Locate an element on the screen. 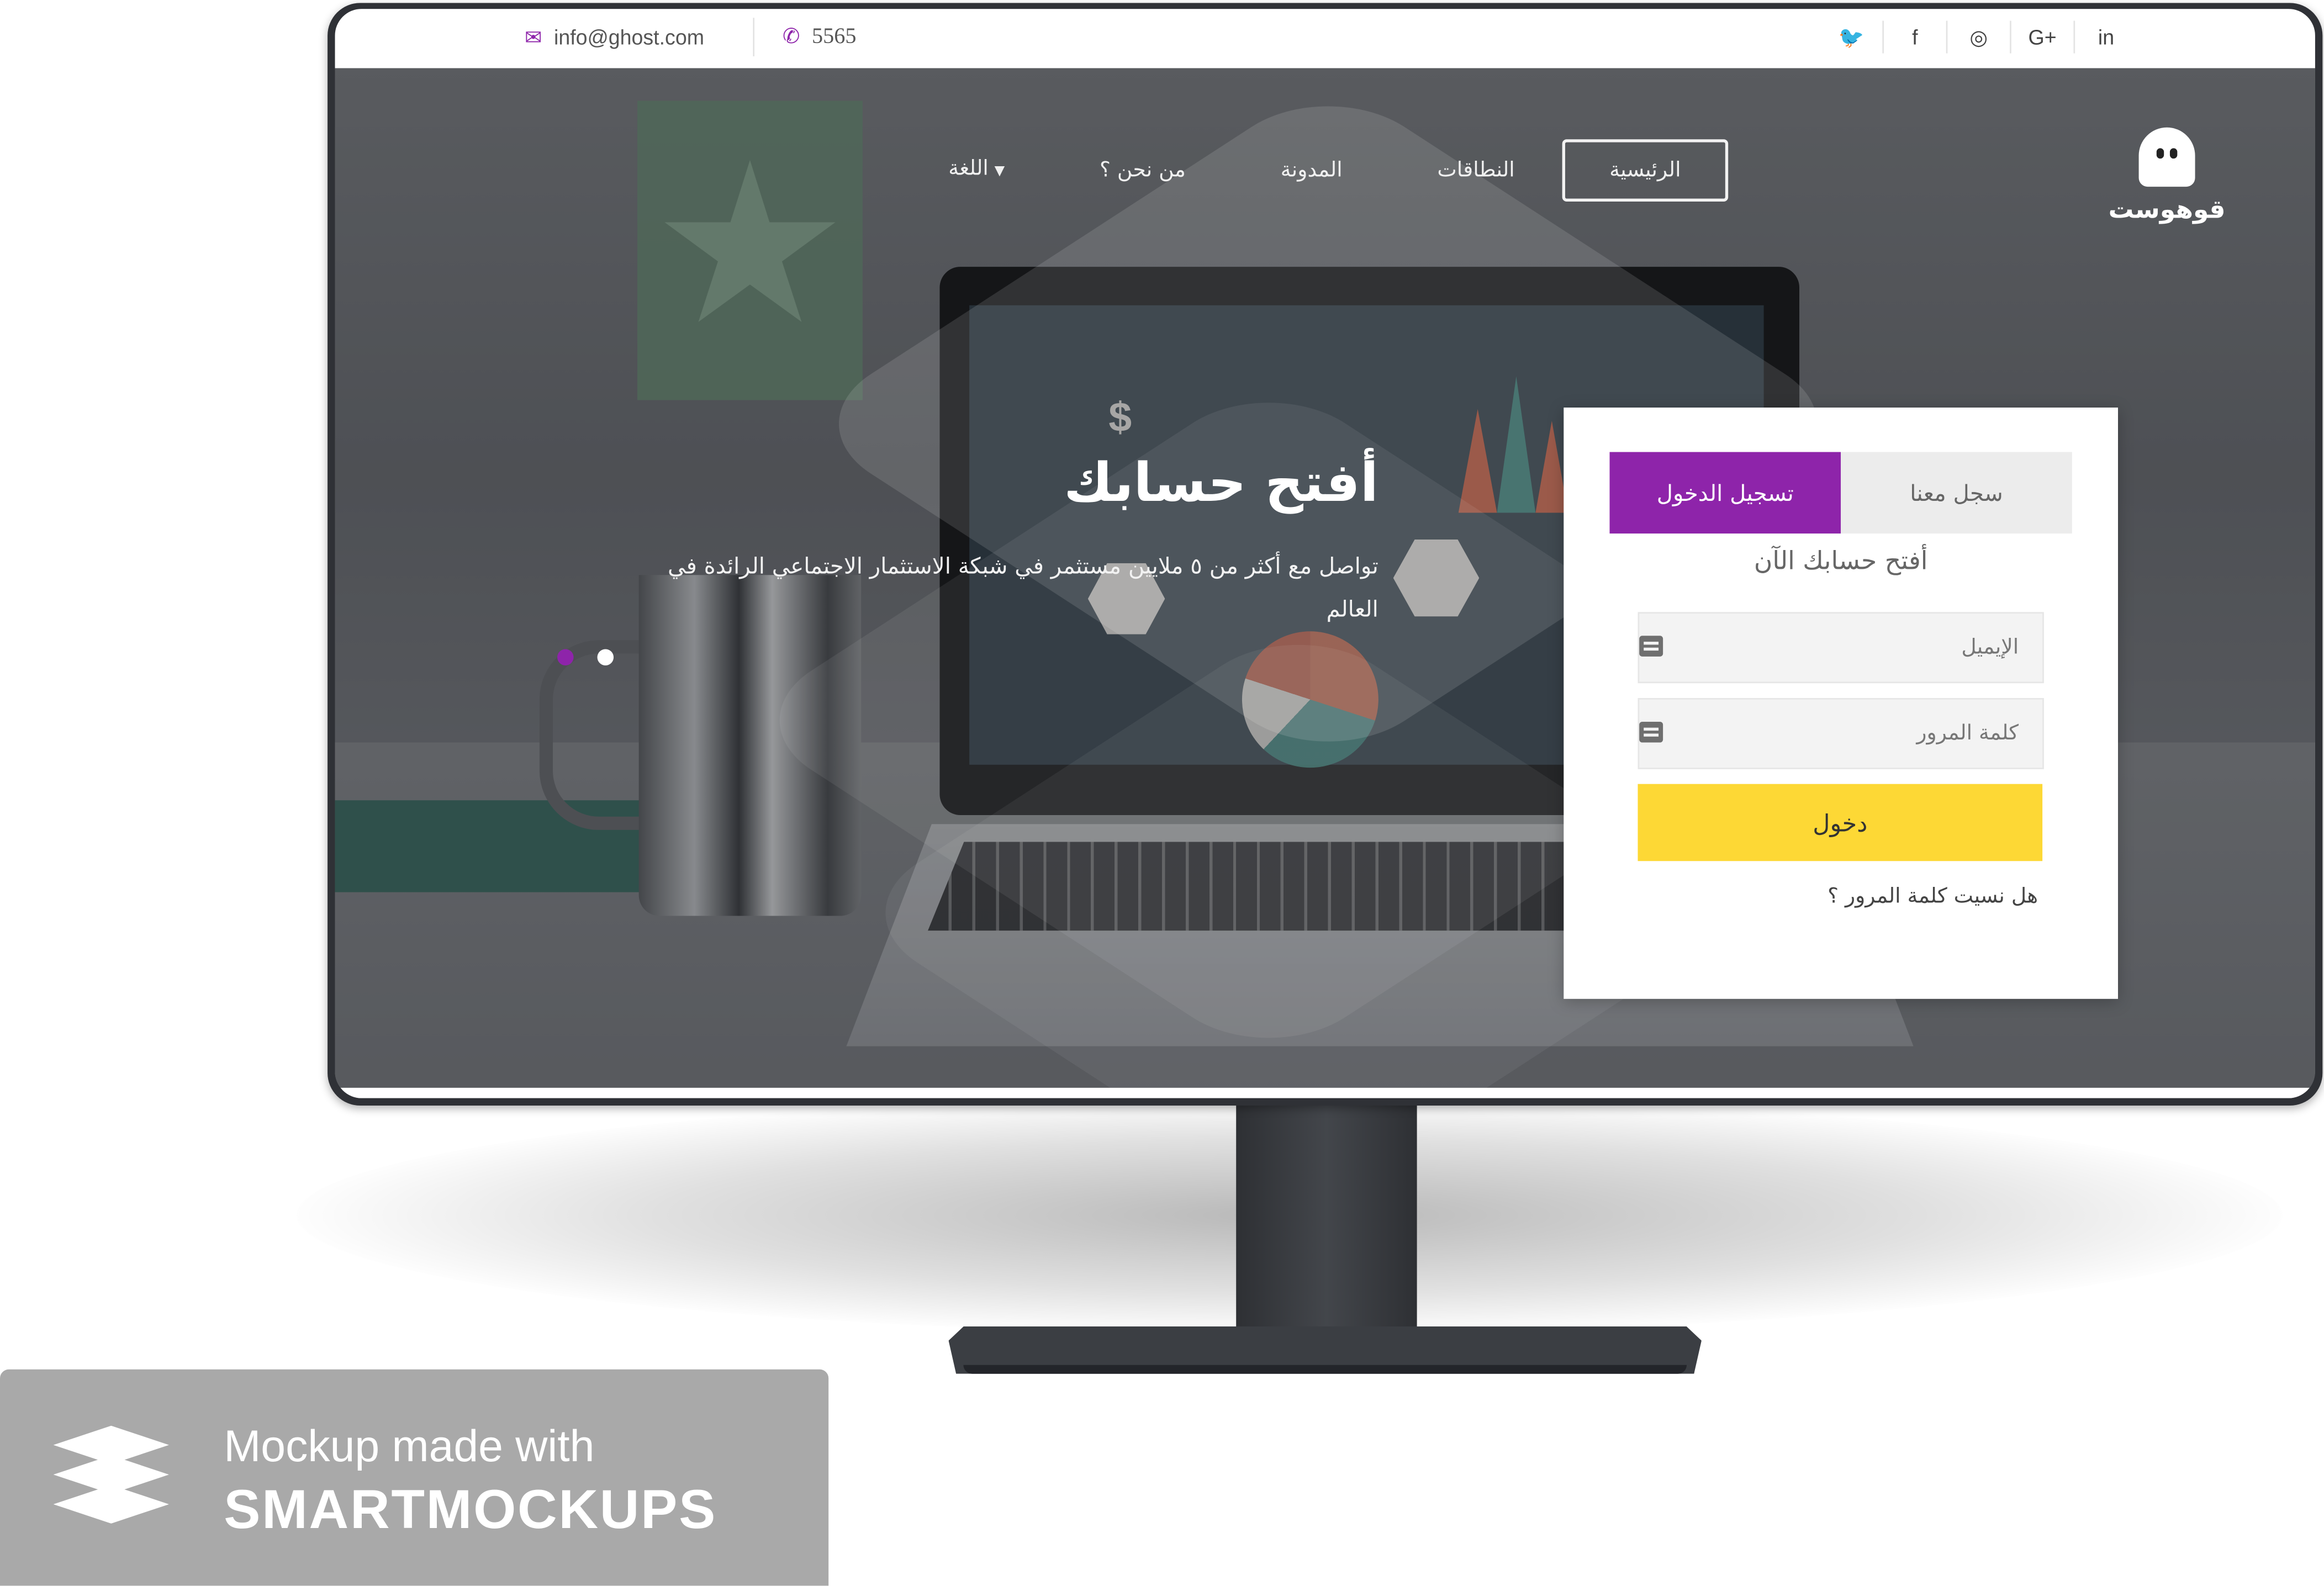 The image size is (2324, 1586). caret-down-icon: ▼ is located at coordinates (999, 171).